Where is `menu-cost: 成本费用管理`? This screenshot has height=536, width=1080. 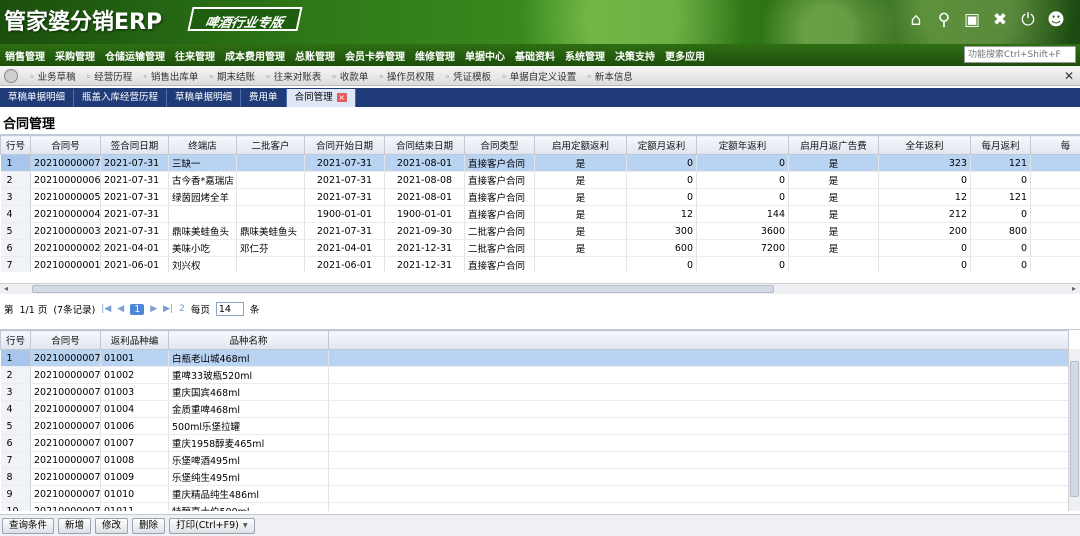
menu-cost: 成本费用管理 is located at coordinates (255, 55).